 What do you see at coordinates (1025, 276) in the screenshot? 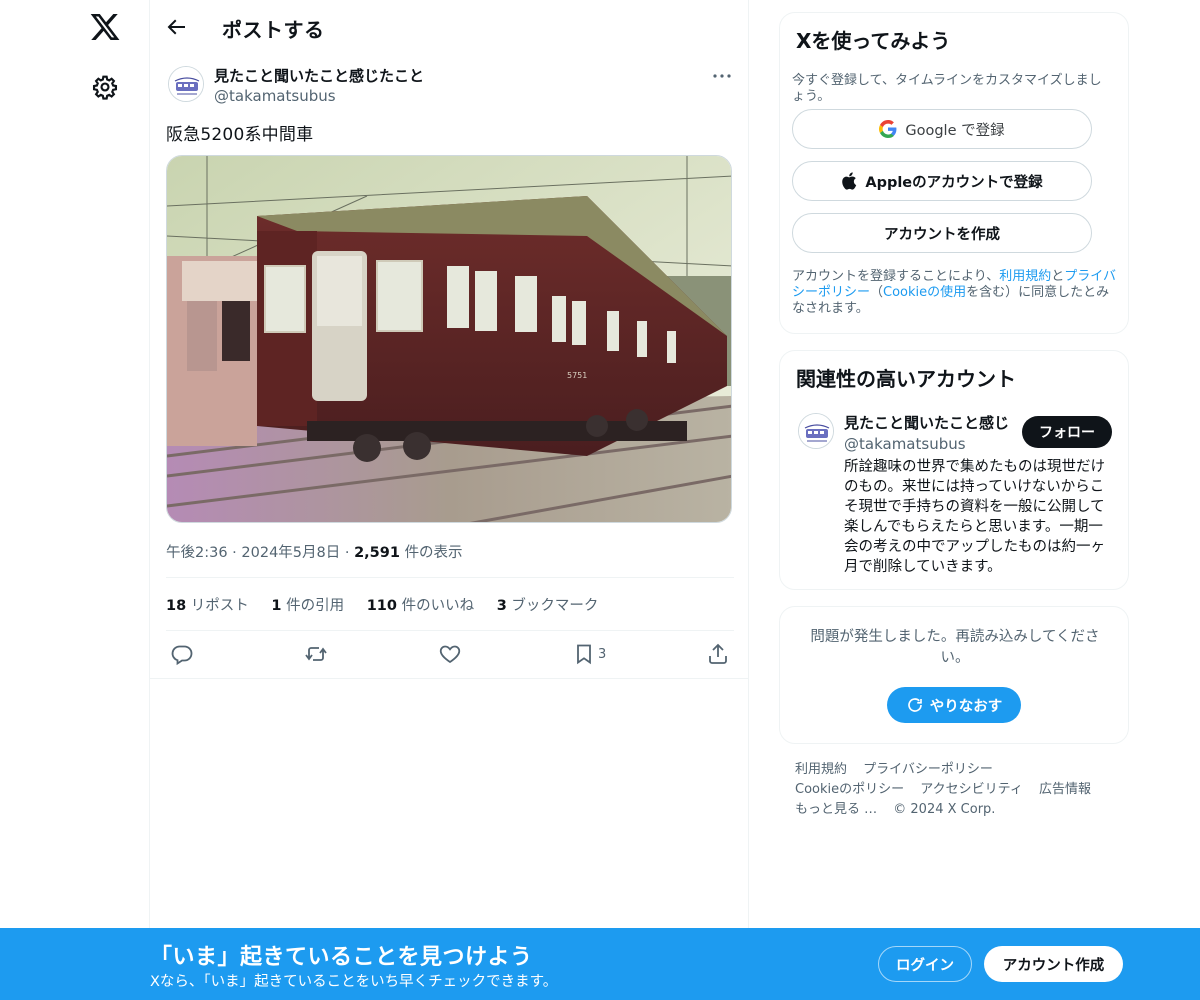
I see `terms-link: 利用規約` at bounding box center [1025, 276].